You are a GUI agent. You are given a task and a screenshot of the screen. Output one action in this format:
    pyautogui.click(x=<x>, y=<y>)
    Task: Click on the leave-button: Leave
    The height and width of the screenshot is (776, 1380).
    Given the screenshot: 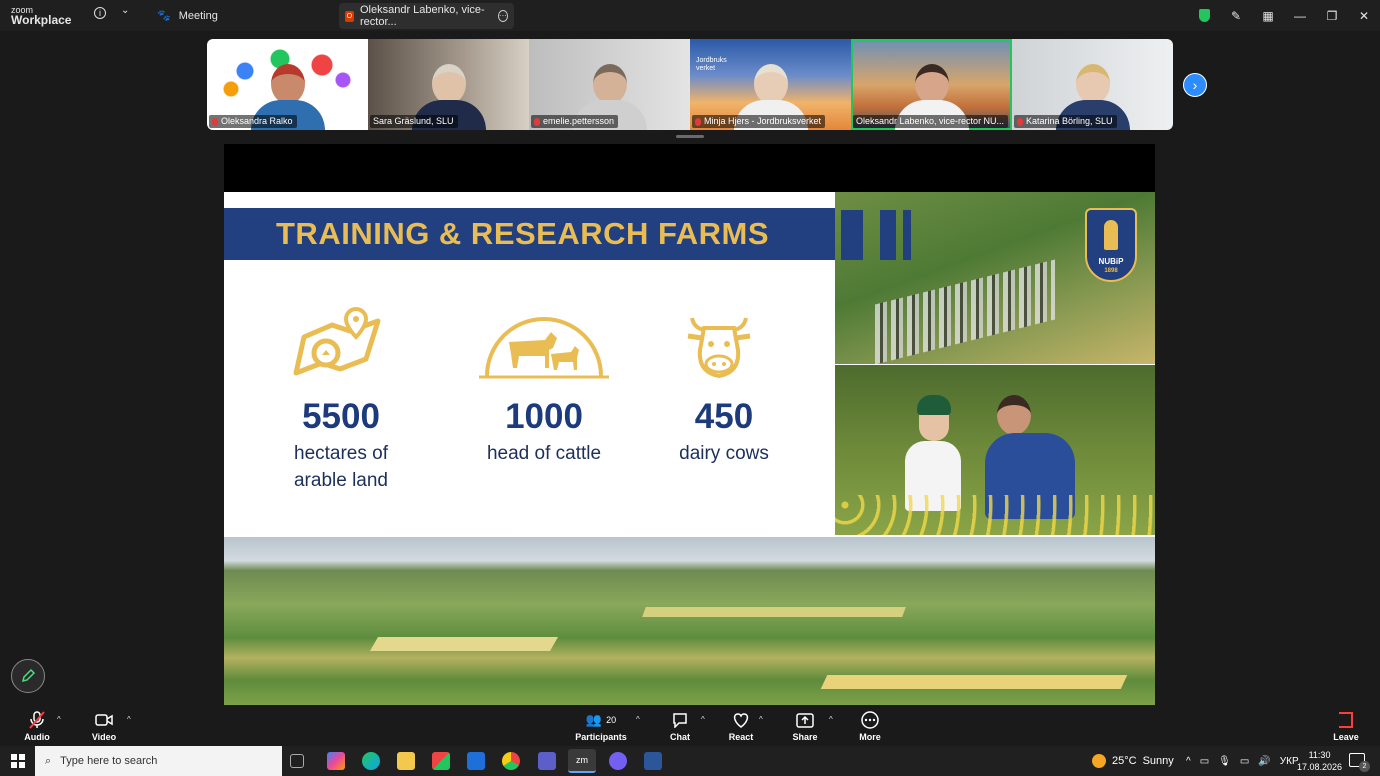 What is the action you would take?
    pyautogui.click(x=1346, y=723)
    